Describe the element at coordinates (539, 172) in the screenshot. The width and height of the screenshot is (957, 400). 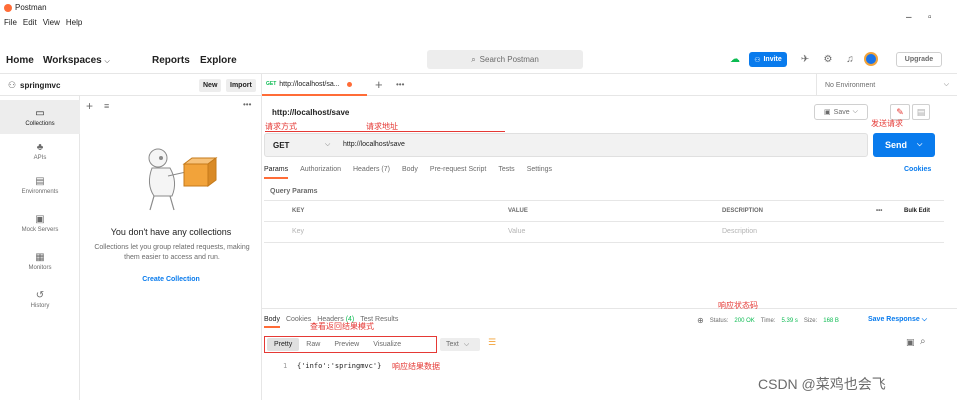
I see `tab-settings: Settings` at that location.